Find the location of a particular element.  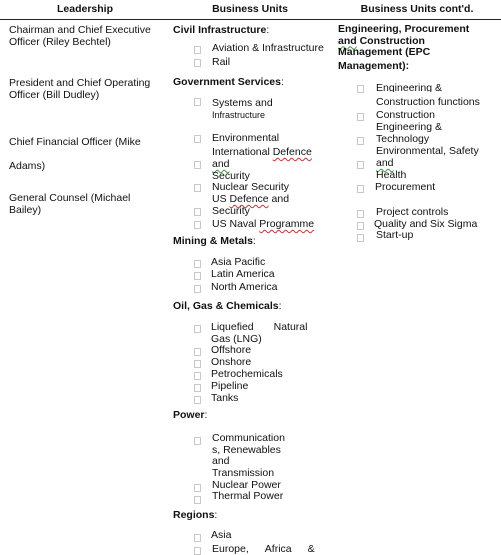

list-item: US Defence and Security is located at coordinates (251, 205).